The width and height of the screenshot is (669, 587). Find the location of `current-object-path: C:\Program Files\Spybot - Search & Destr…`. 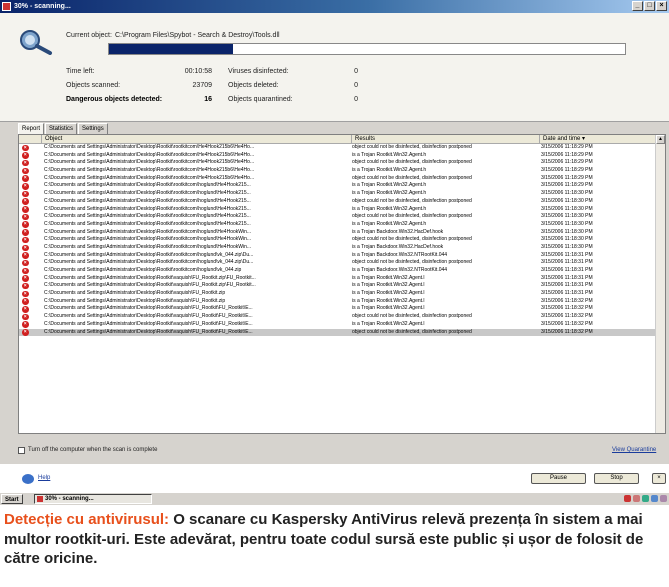

current-object-path: C:\Program Files\Spybot - Search & Destr… is located at coordinates (197, 35).